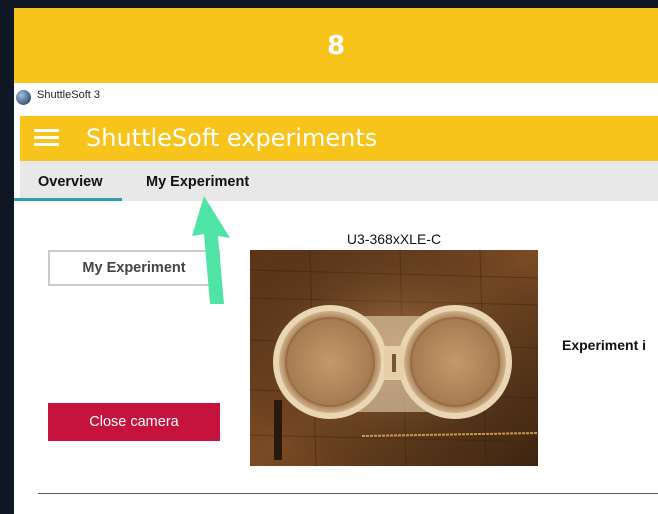 The height and width of the screenshot is (514, 658). I want to click on step-number: 8, so click(336, 45).